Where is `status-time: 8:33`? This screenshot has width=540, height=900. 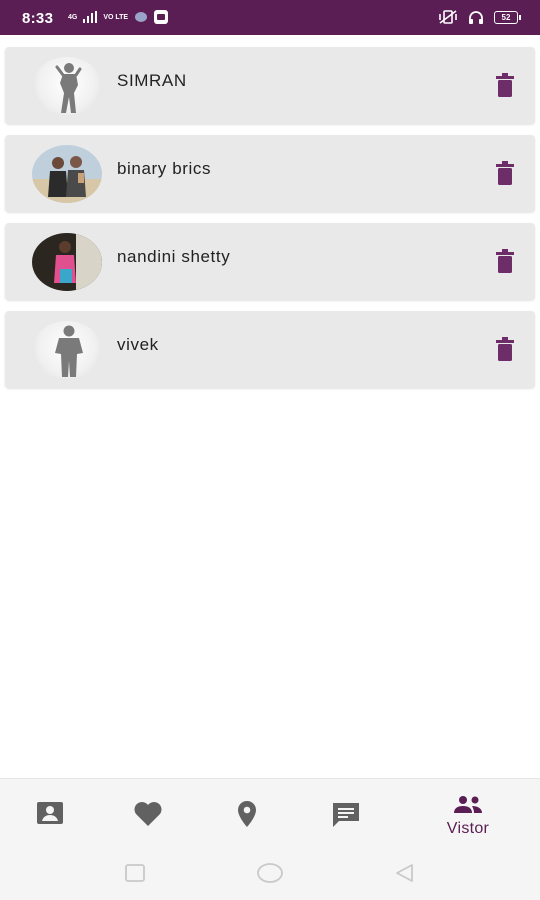
status-time: 8:33 is located at coordinates (38, 18).